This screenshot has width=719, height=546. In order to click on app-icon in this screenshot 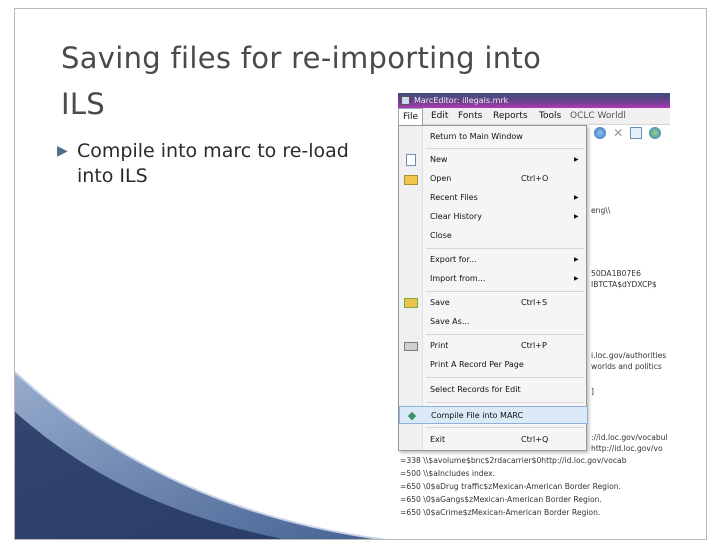, I will do `click(405, 100)`.